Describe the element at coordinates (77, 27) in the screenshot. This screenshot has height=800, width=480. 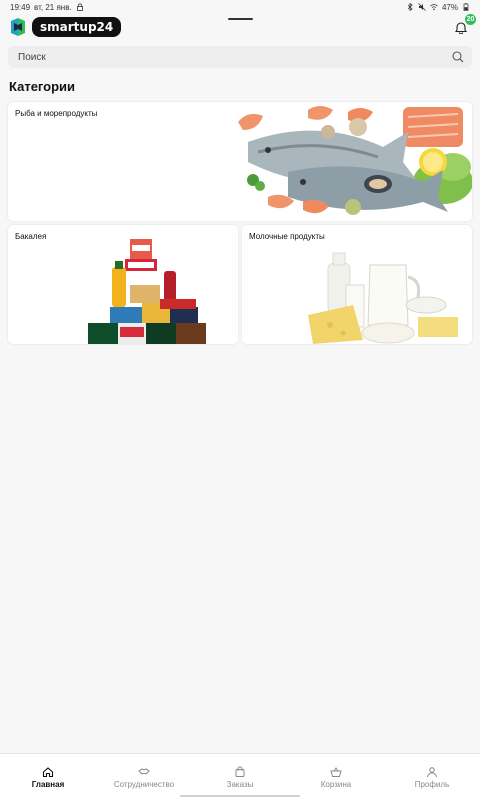
I see `brand-name: smartup24` at that location.